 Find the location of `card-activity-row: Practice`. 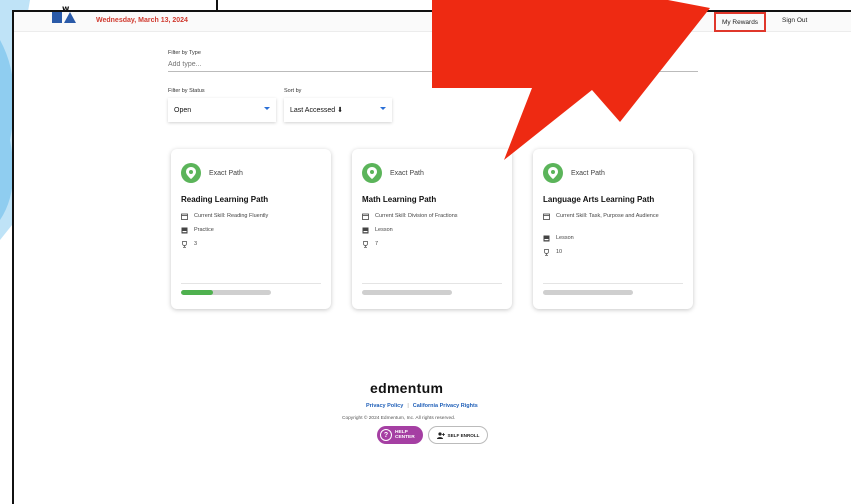

card-activity-row: Practice is located at coordinates (251, 230).